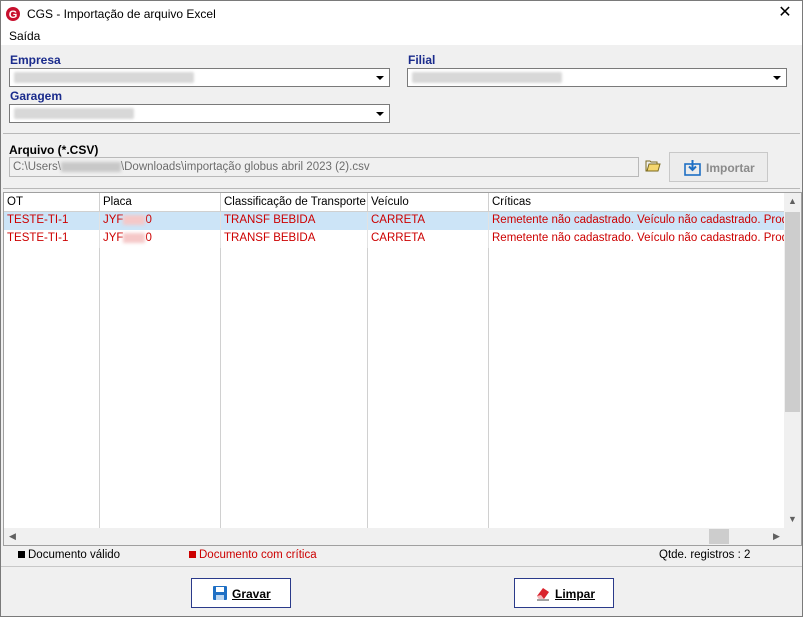  I want to click on scroll-up-arrow-icon: ▲, so click(792, 201).